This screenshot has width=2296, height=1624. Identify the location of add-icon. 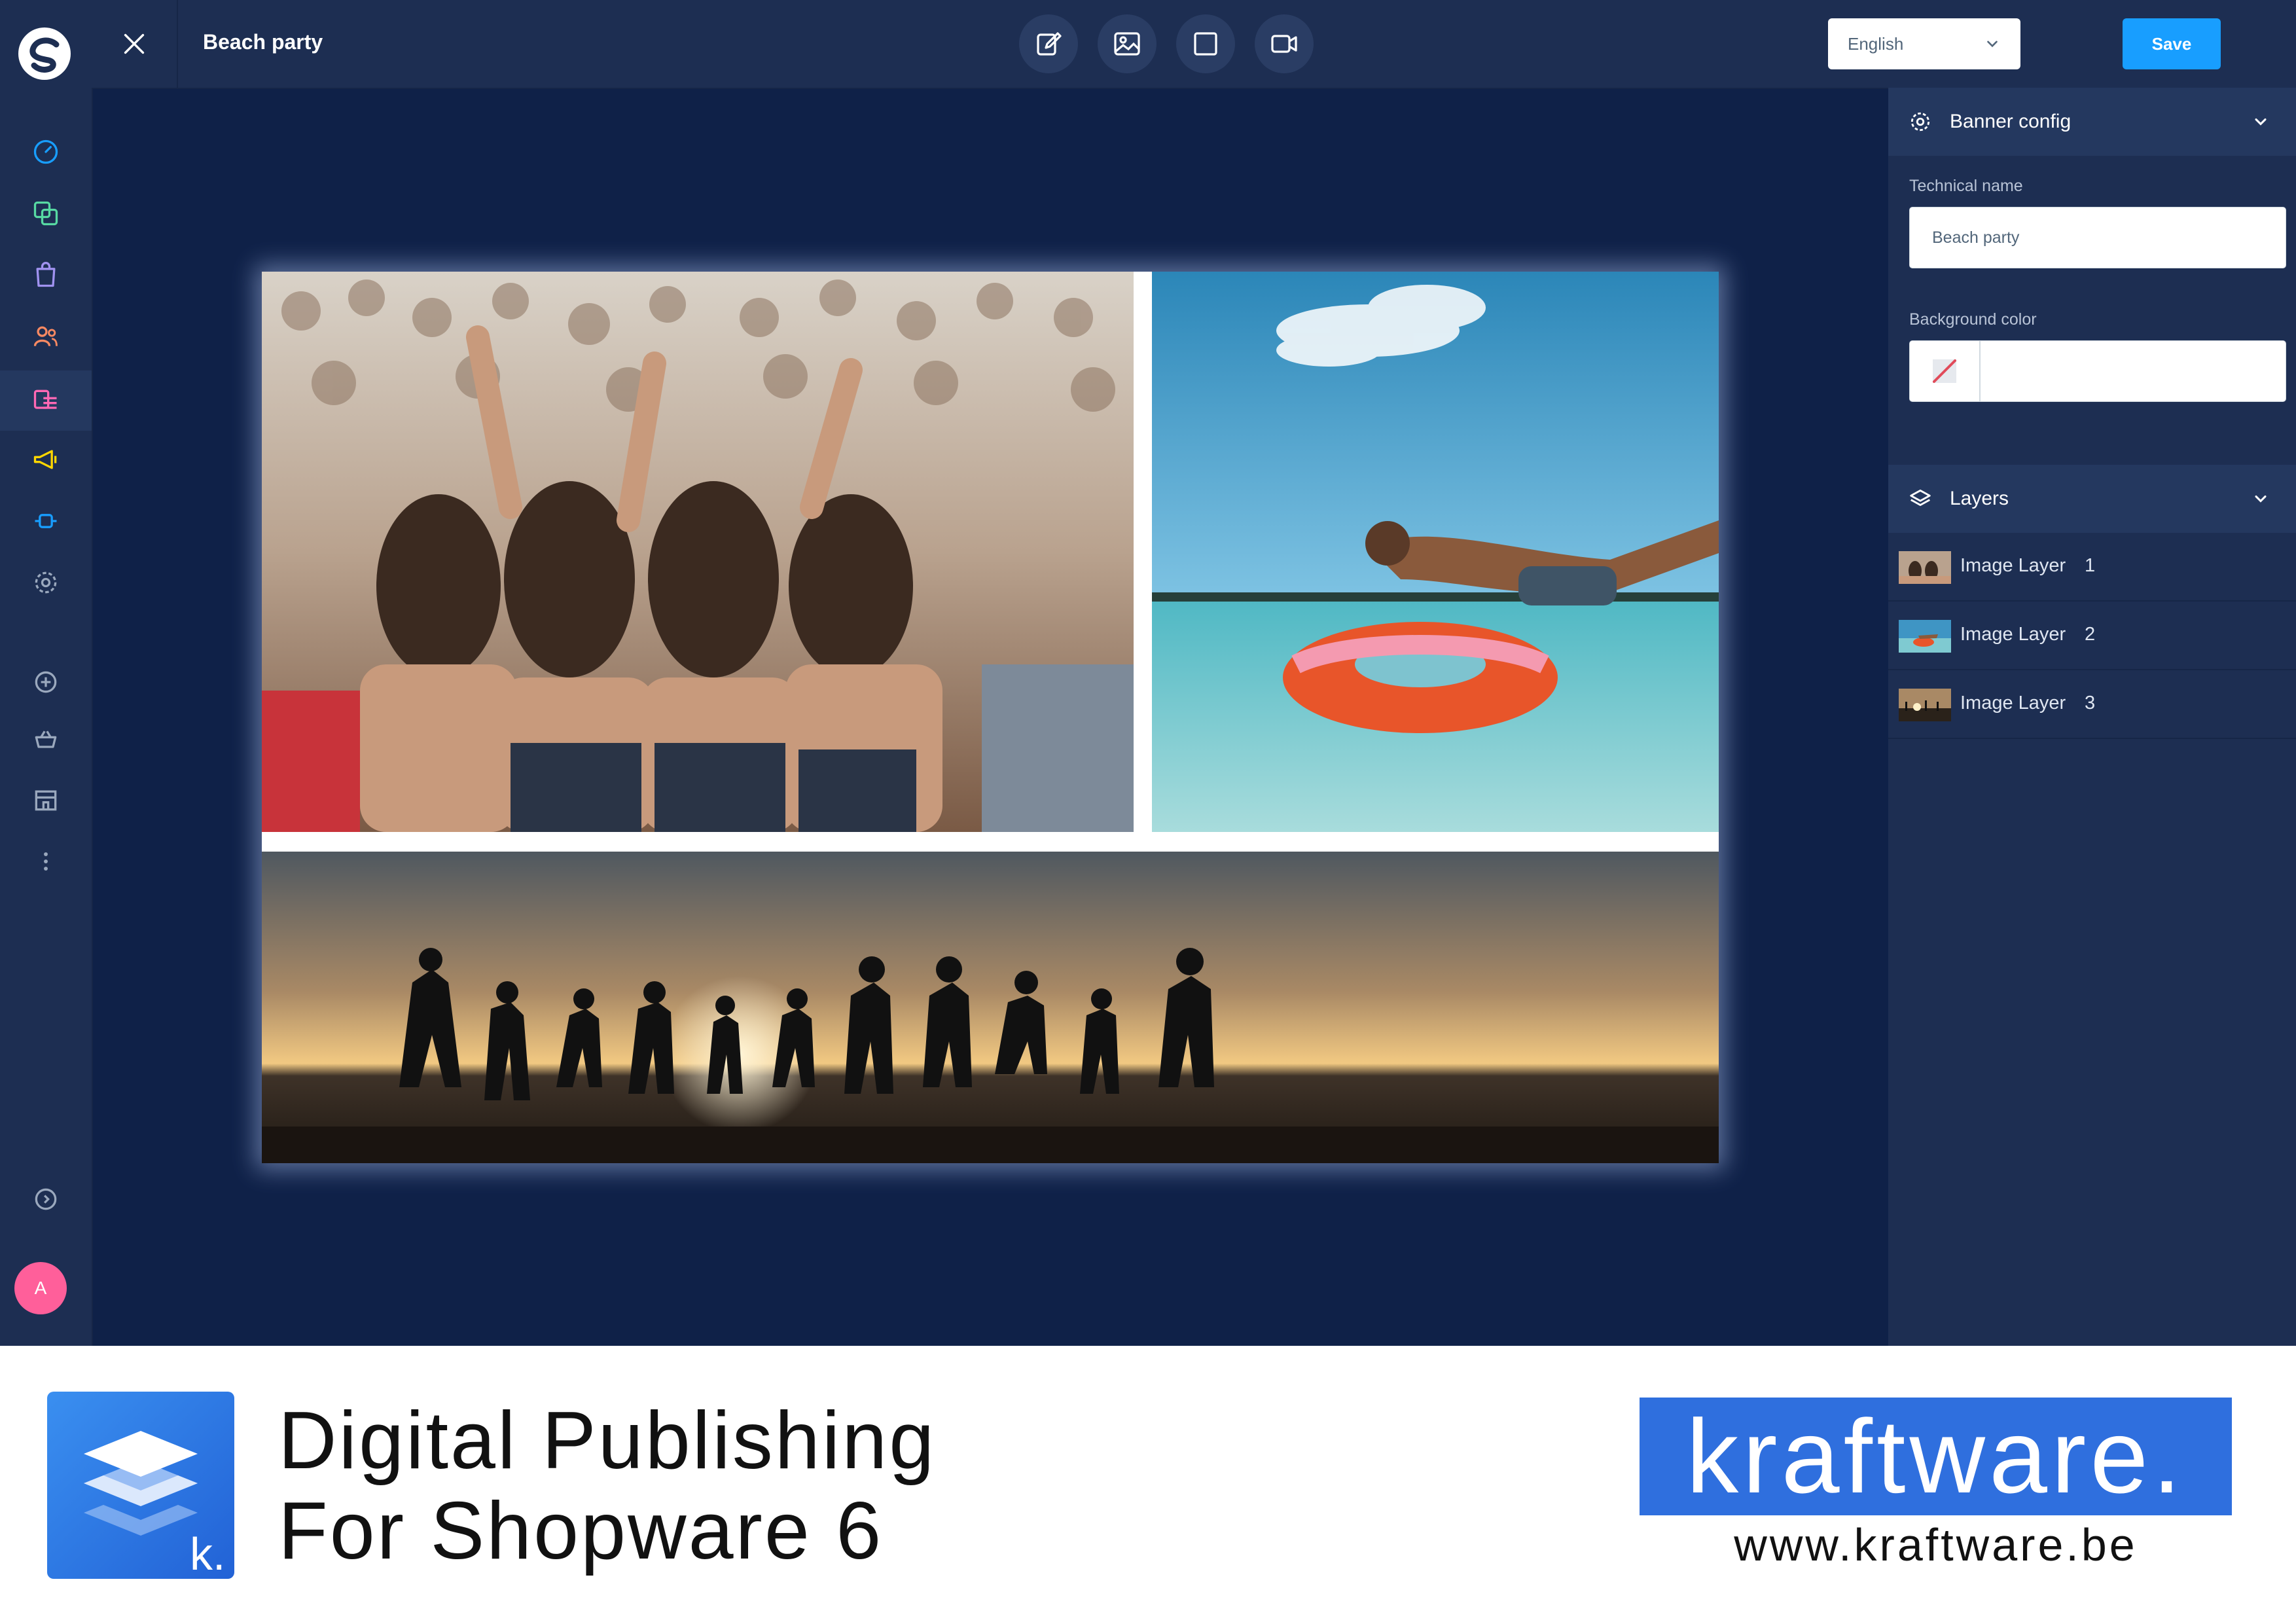
(46, 682).